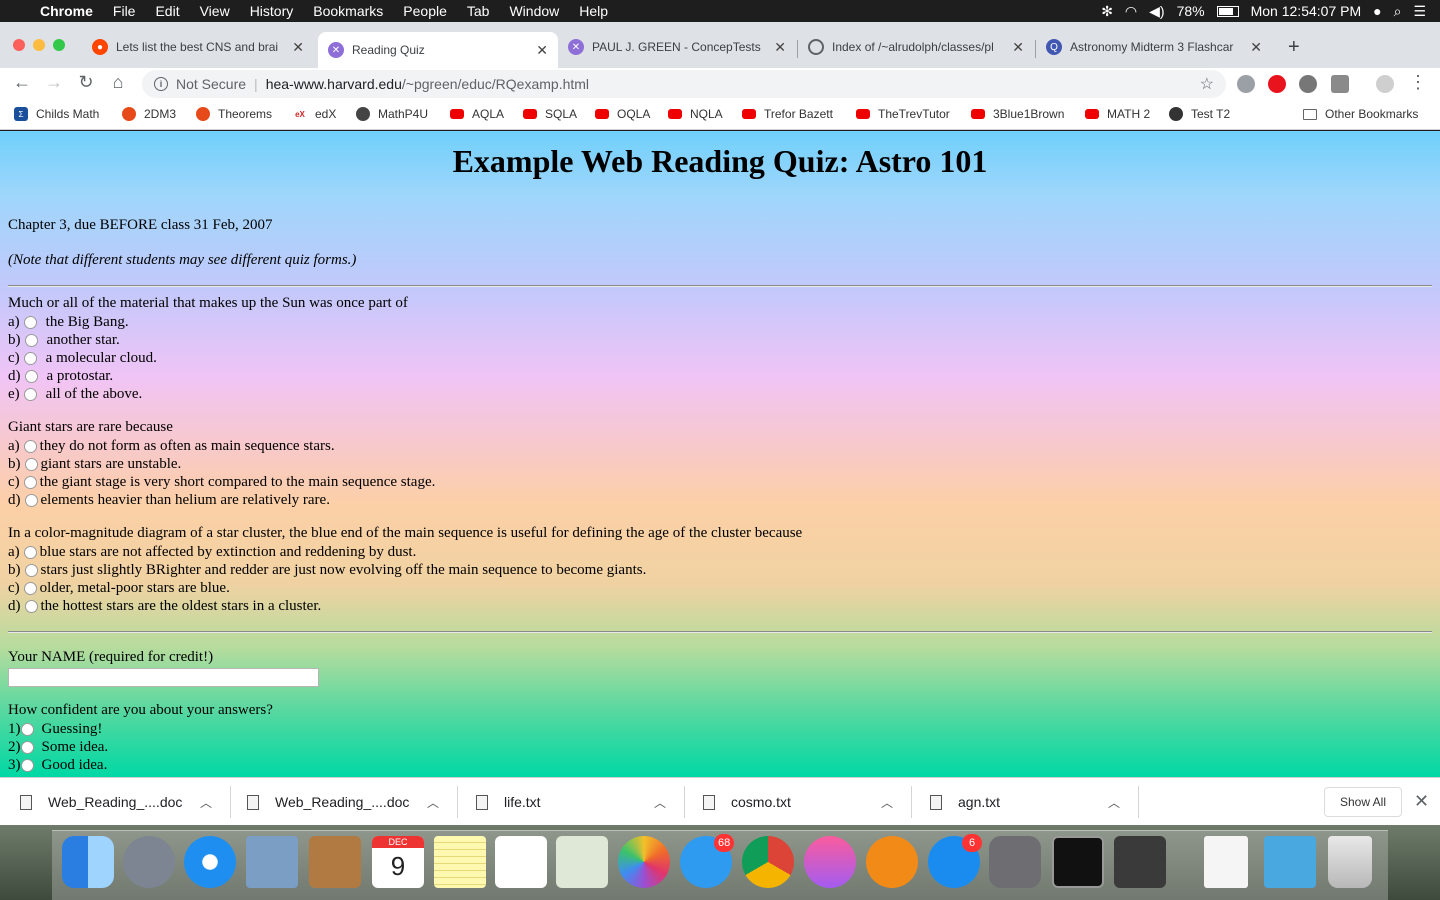 This screenshot has height=900, width=1440. What do you see at coordinates (478, 11) in the screenshot?
I see `menu-tab: Tab` at bounding box center [478, 11].